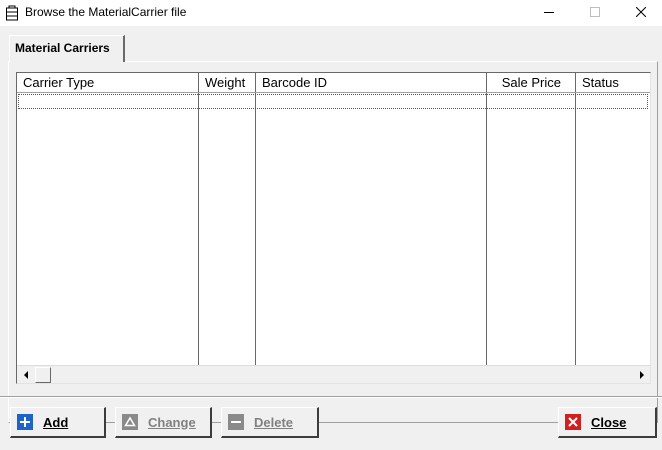  What do you see at coordinates (531, 82) in the screenshot?
I see `column-header-sale-price: Sale Price` at bounding box center [531, 82].